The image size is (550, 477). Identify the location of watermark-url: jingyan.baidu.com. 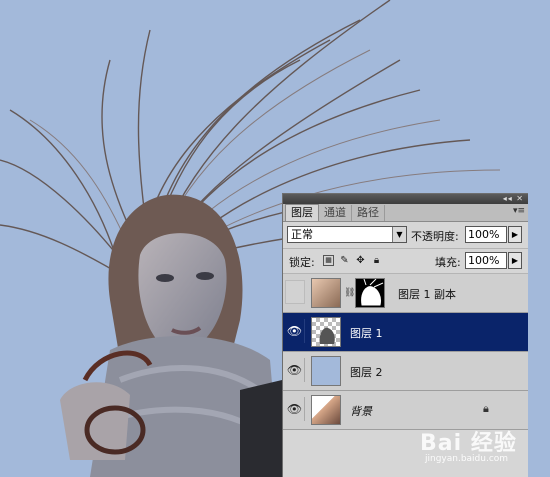
(467, 459).